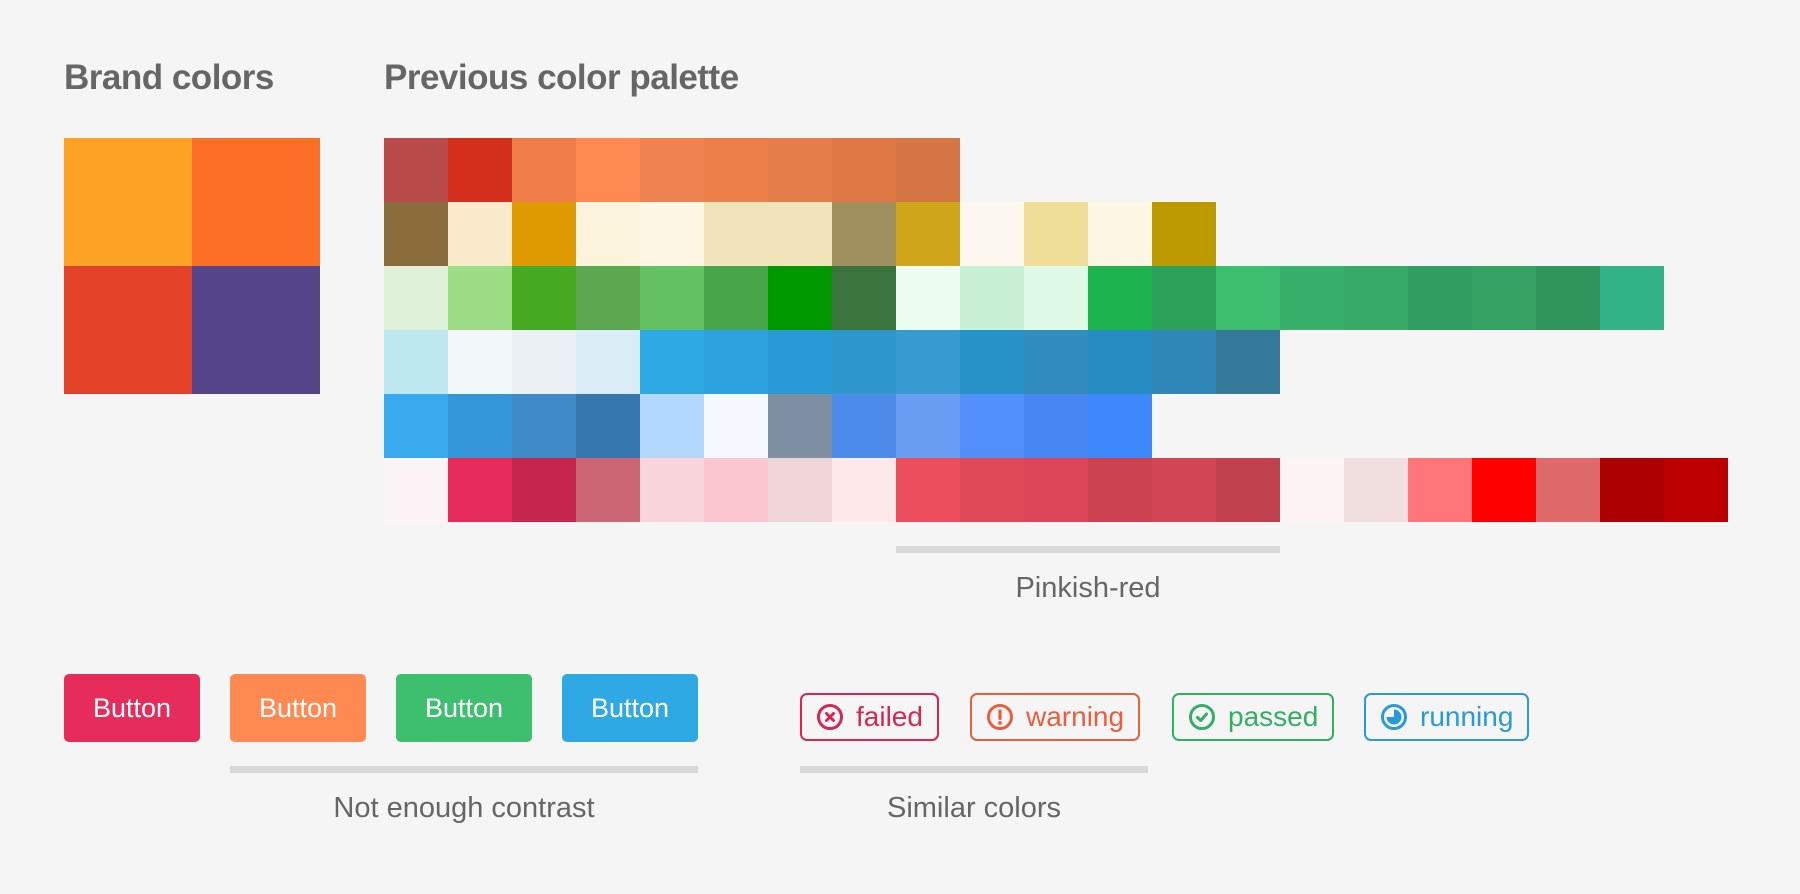 This screenshot has height=894, width=1800. I want to click on status-badge-passed: passed, so click(1253, 717).